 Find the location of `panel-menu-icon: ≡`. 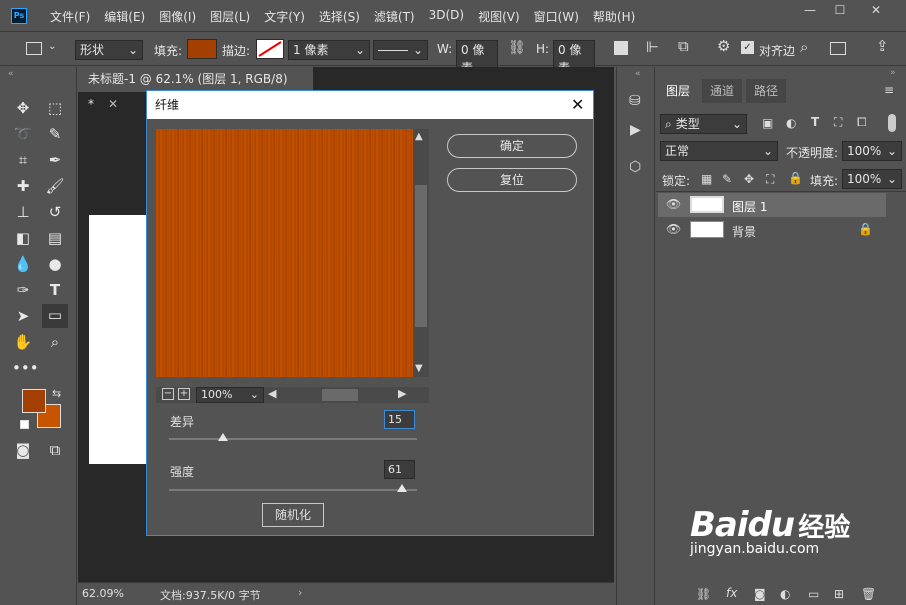

panel-menu-icon: ≡ is located at coordinates (889, 90).